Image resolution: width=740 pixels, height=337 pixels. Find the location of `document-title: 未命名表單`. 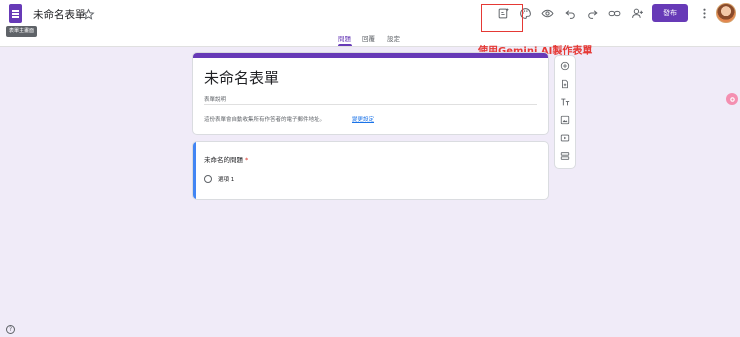

document-title: 未命名表單 is located at coordinates (59, 14).